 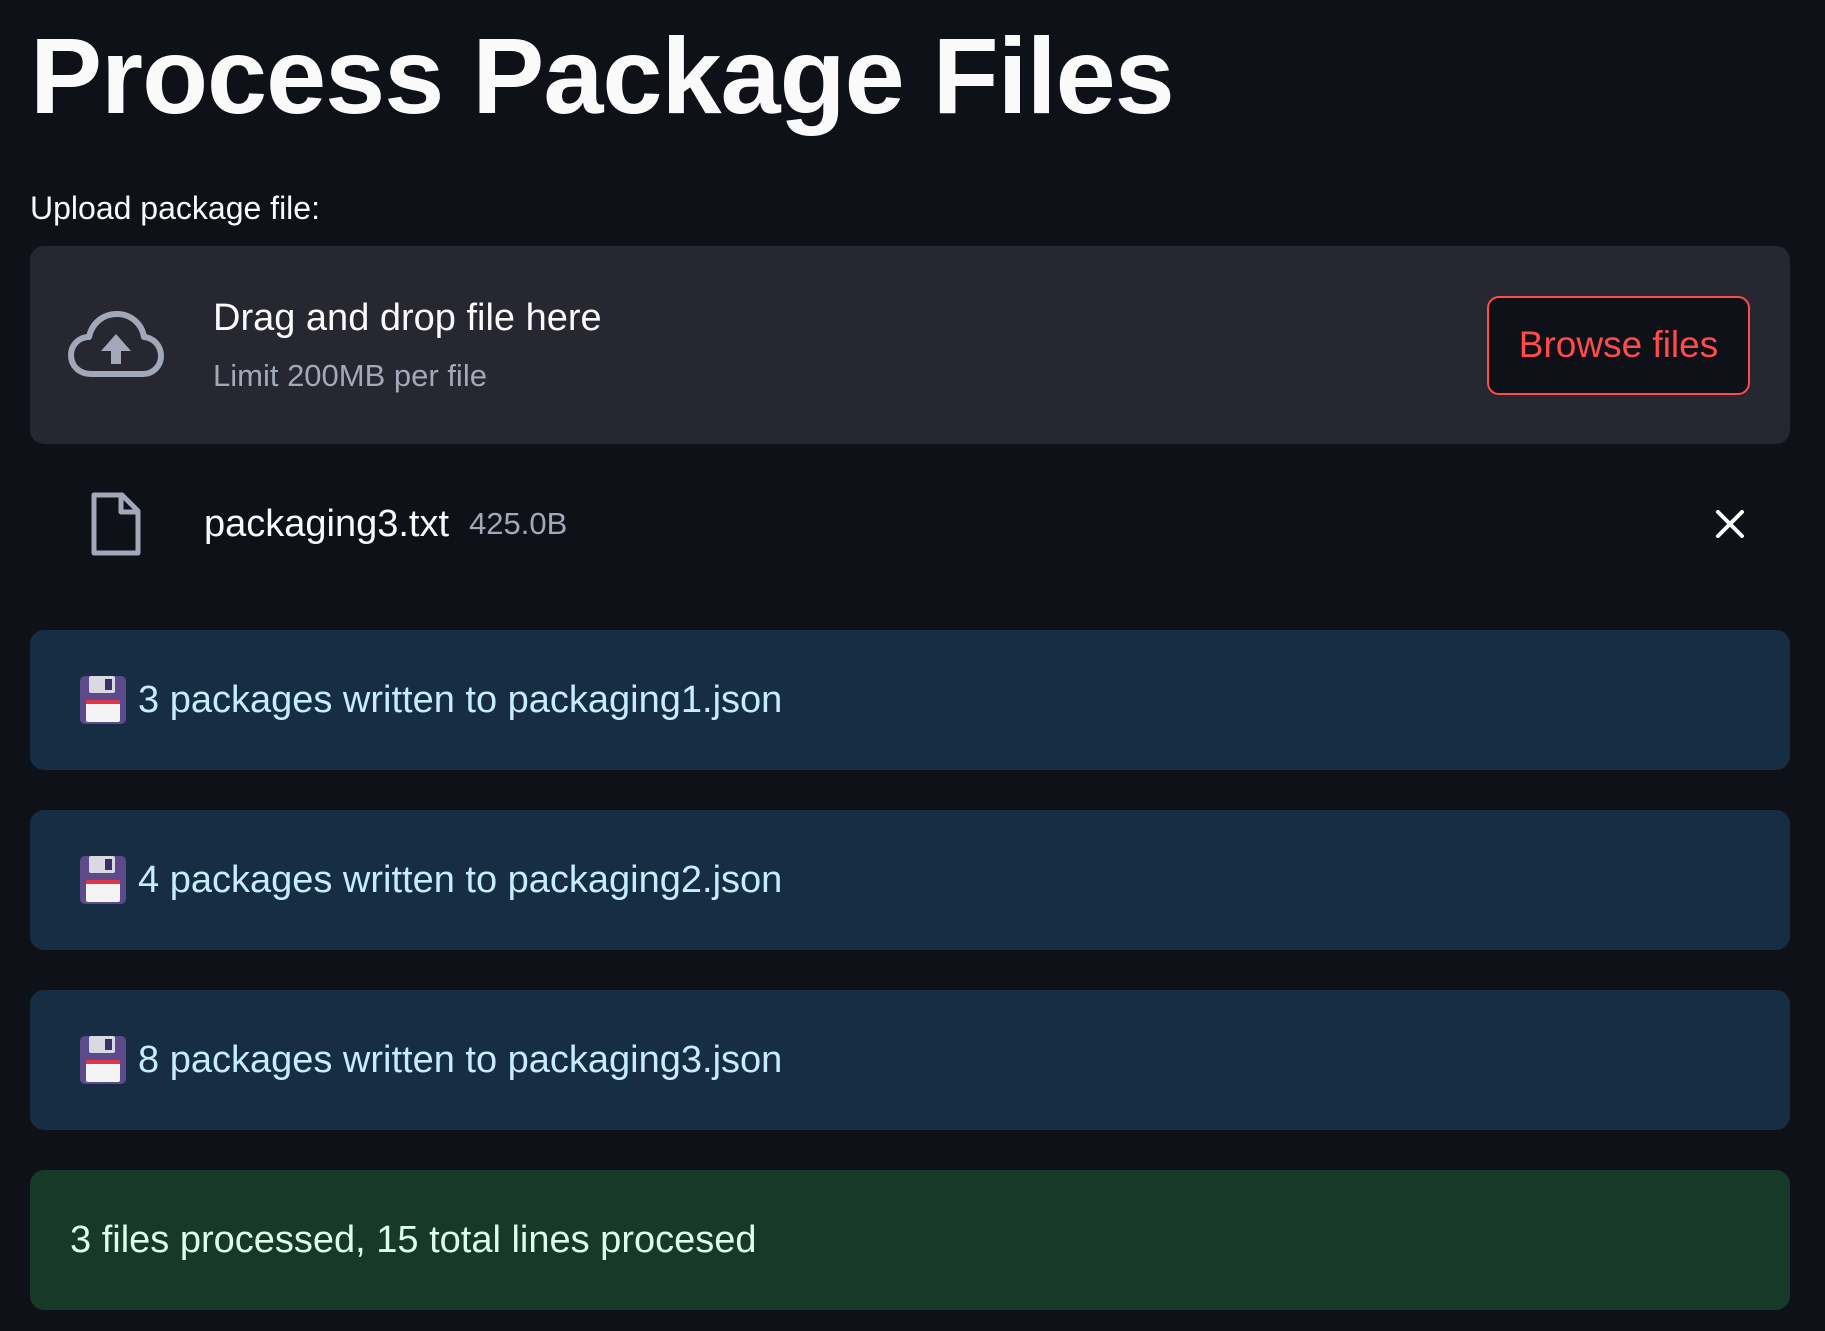 I want to click on info-alert: 4 packages written to packaging2.json, so click(x=910, y=880).